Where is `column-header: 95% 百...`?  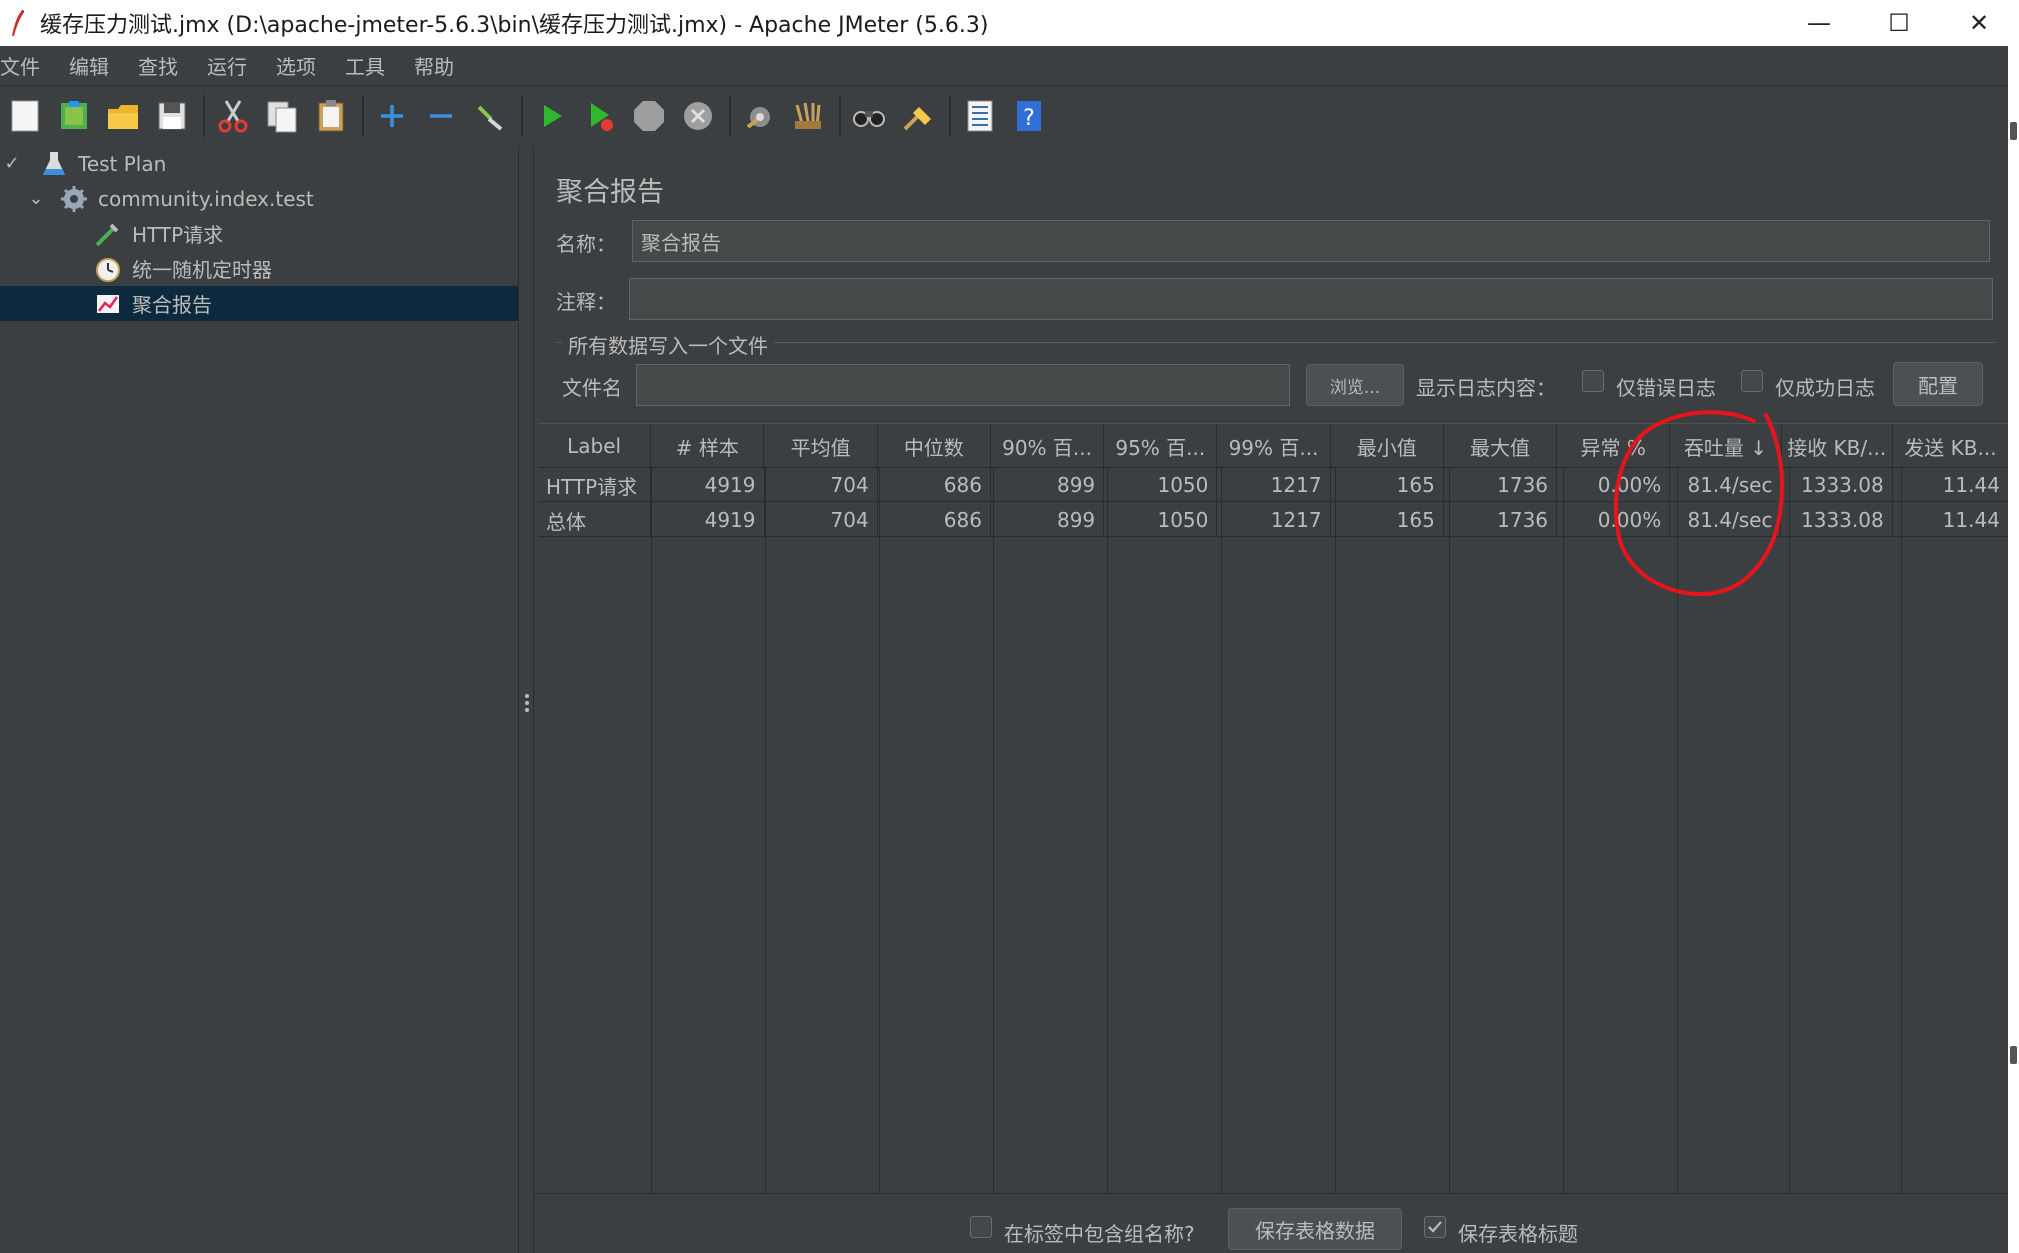 column-header: 95% 百... is located at coordinates (1161, 446).